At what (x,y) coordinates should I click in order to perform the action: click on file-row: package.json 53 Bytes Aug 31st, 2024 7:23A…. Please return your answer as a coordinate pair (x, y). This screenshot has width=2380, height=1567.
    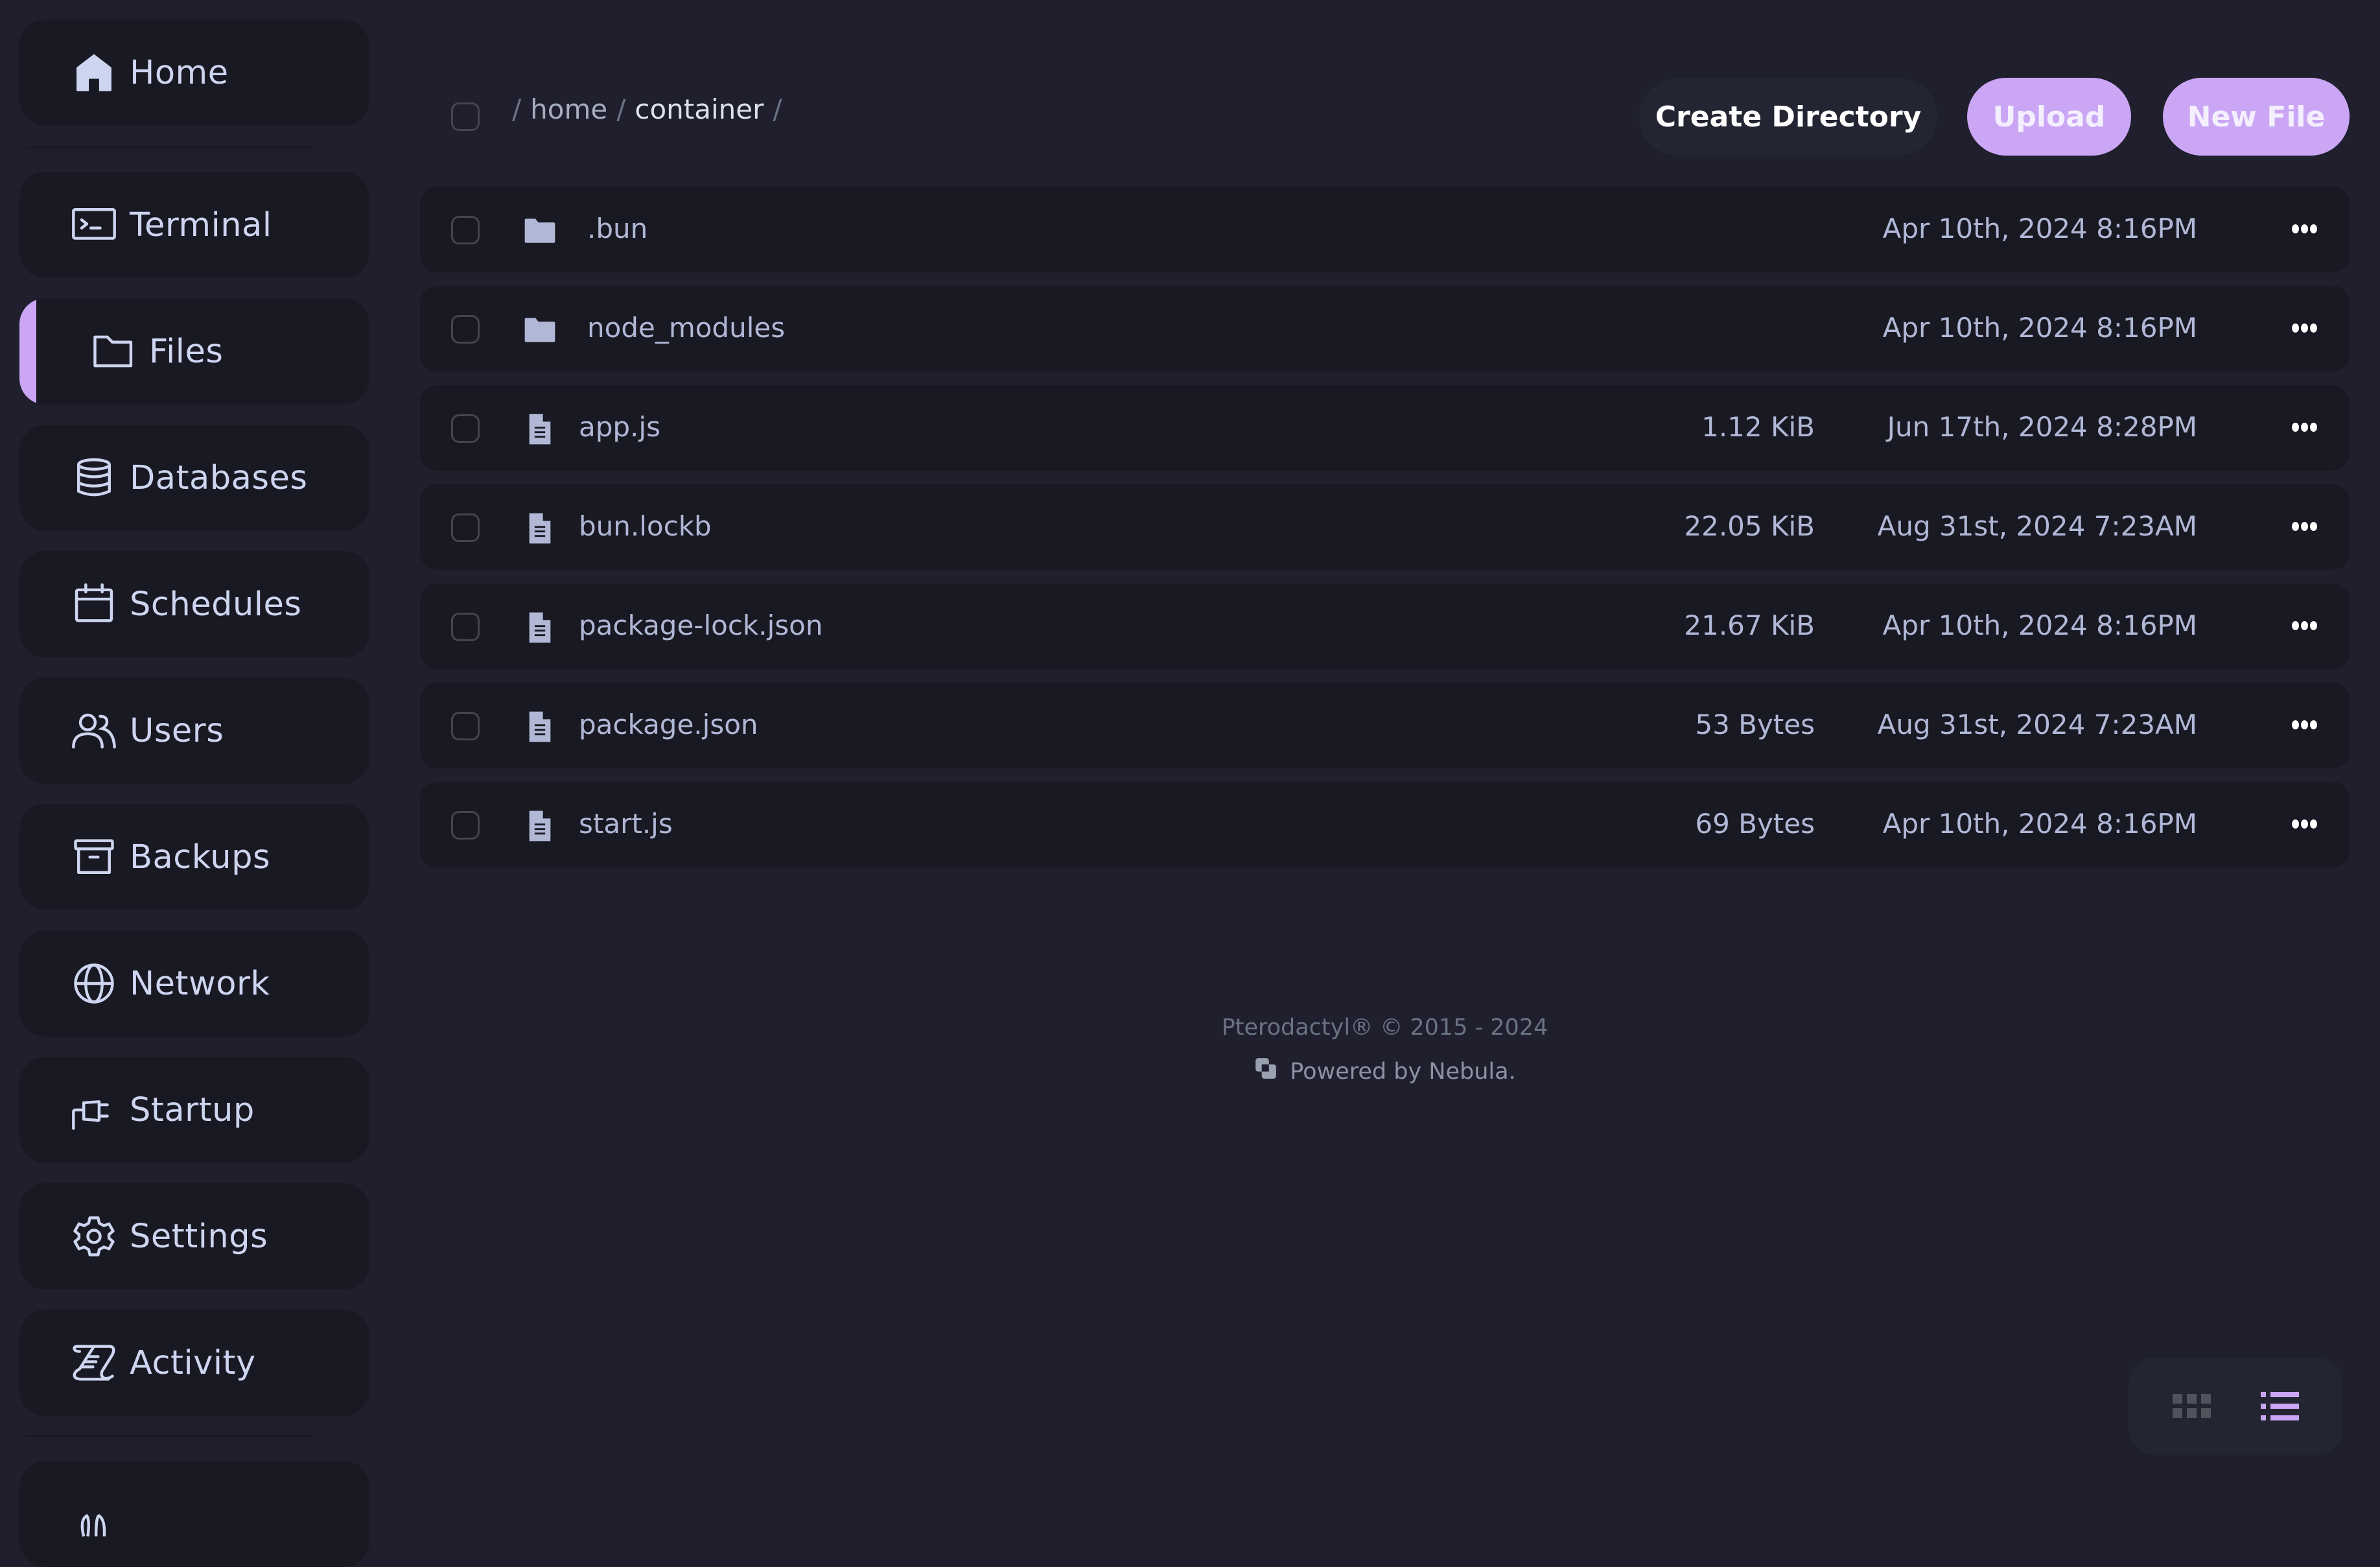
    Looking at the image, I should click on (1385, 725).